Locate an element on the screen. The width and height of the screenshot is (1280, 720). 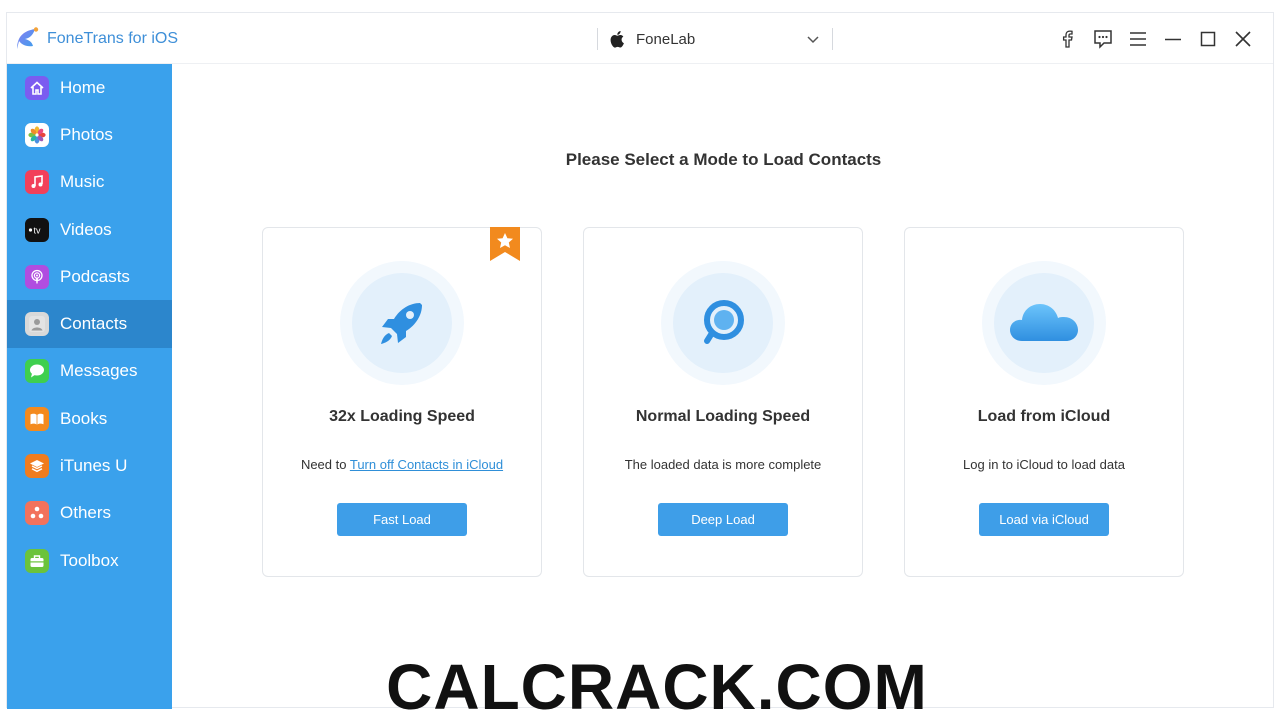
fonetrans-logo-icon is located at coordinates (28, 38).